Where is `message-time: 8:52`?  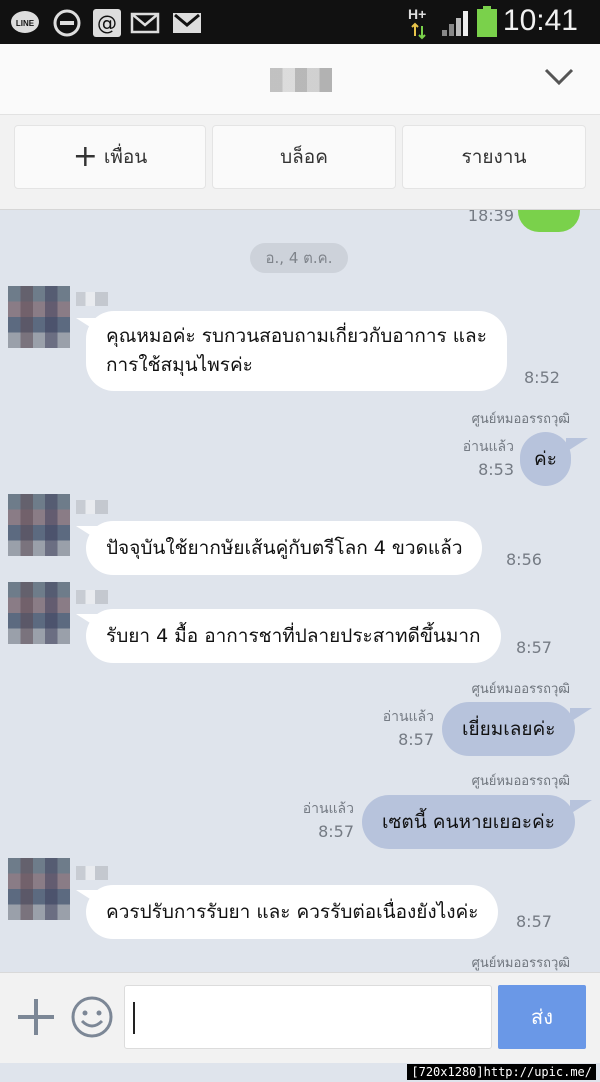 message-time: 8:52 is located at coordinates (542, 377).